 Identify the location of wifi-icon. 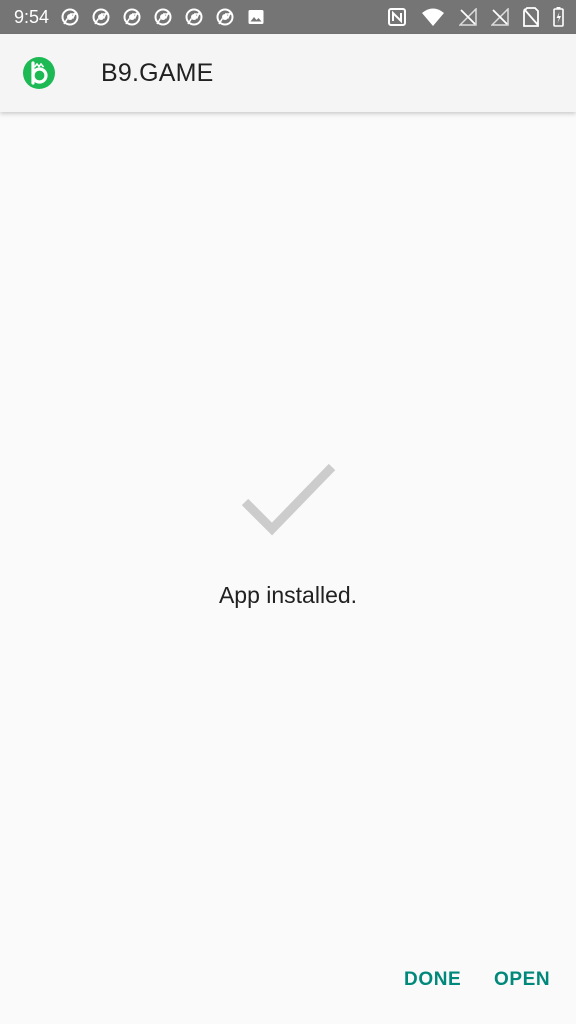
(433, 17).